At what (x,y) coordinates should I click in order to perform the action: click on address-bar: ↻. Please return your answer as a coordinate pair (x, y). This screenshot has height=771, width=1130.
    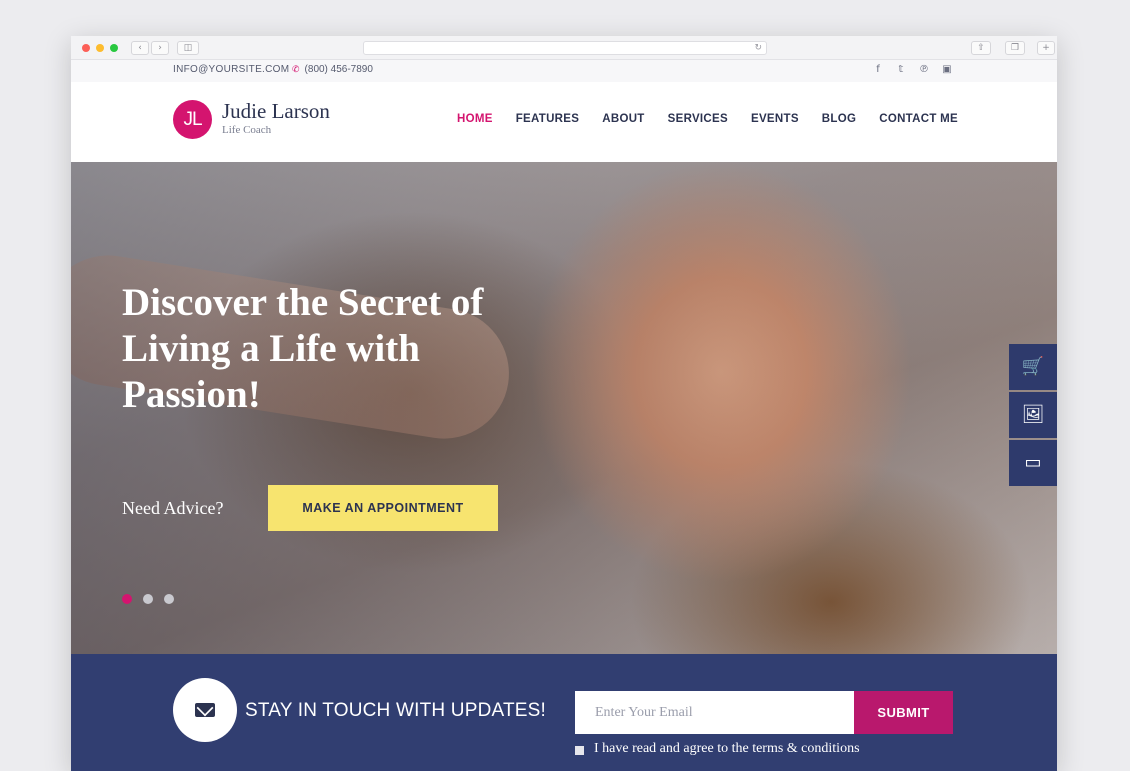
    Looking at the image, I should click on (565, 48).